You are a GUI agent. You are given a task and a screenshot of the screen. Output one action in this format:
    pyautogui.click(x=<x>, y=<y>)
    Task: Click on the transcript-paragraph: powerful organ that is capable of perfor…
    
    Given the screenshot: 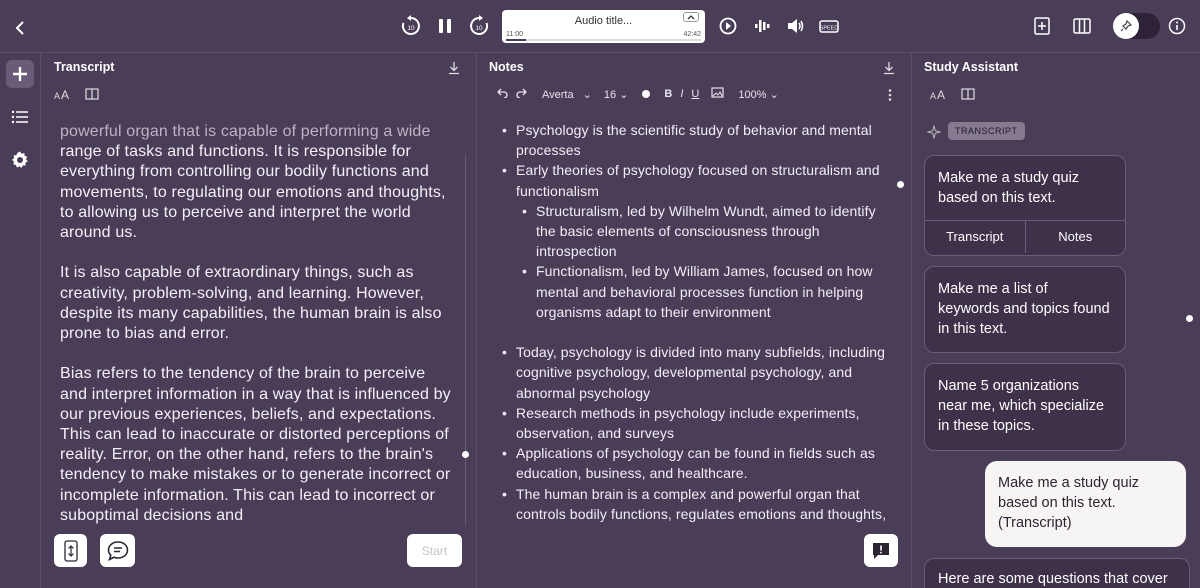 What is the action you would take?
    pyautogui.click(x=257, y=182)
    